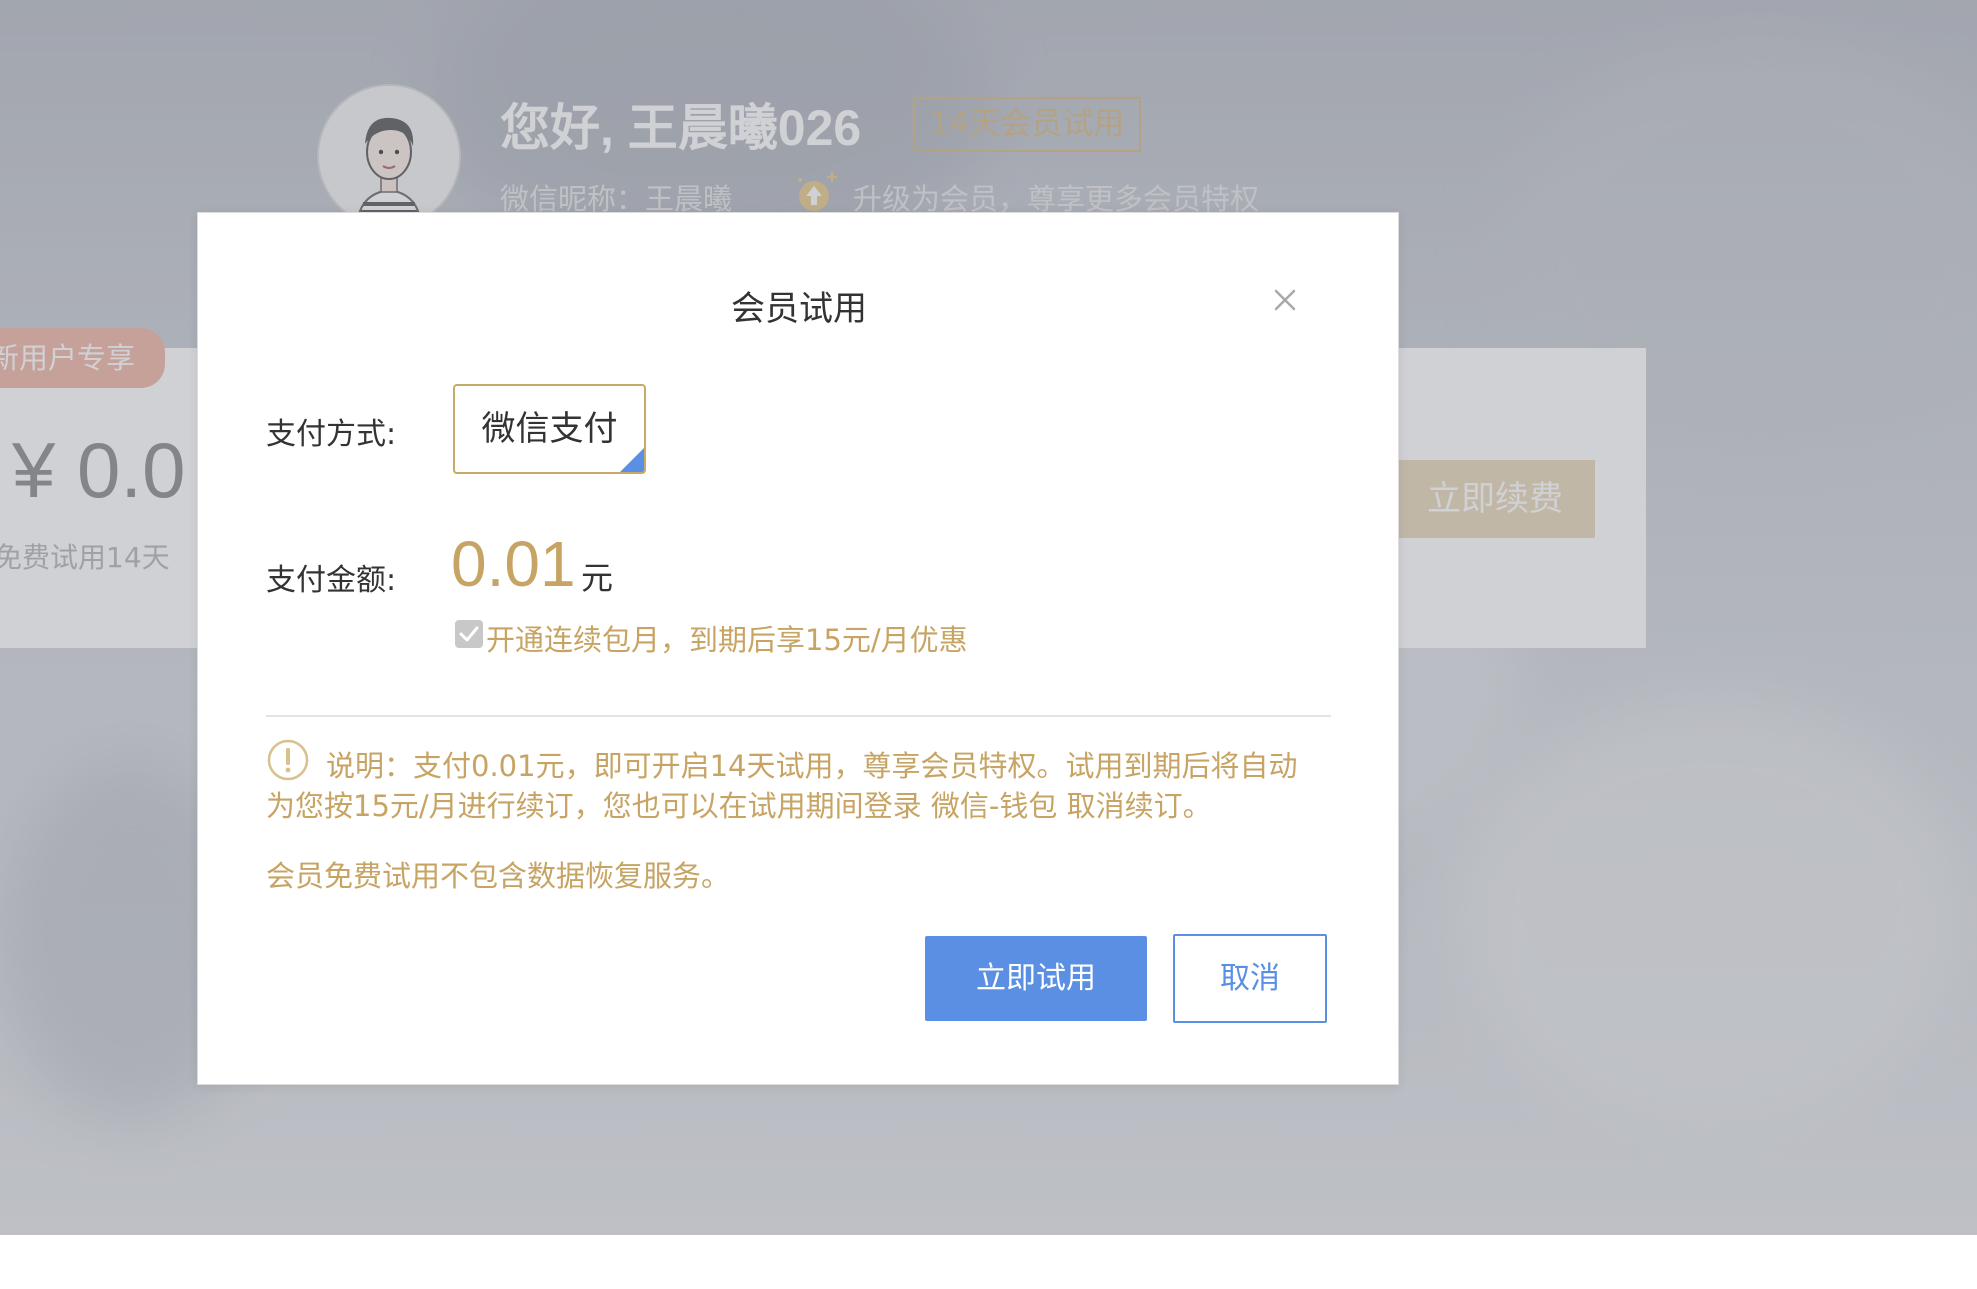 The width and height of the screenshot is (1977, 1289). I want to click on auto-renew-label: 开通连续包月，到期后享15元/月优惠, so click(727, 640).